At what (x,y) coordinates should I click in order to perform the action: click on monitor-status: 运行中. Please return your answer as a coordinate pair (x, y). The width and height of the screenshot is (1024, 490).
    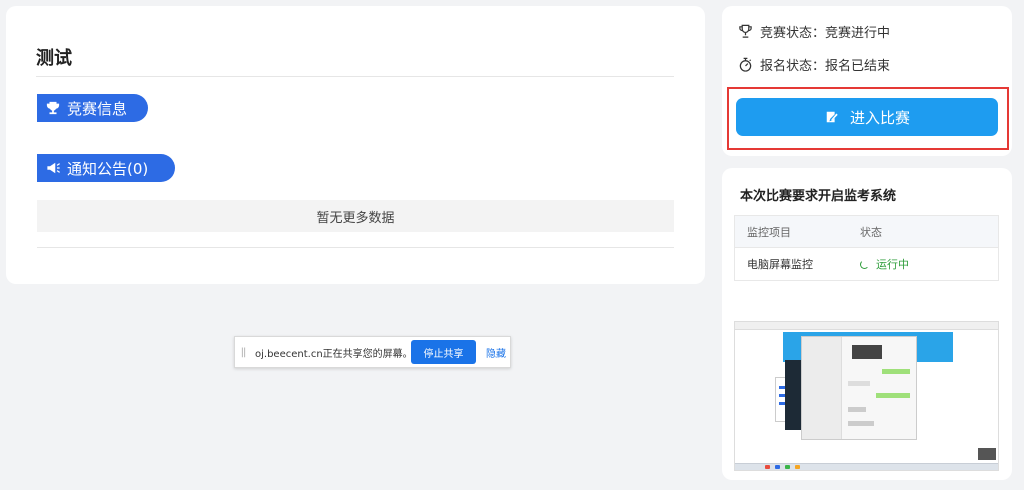
    Looking at the image, I should click on (892, 264).